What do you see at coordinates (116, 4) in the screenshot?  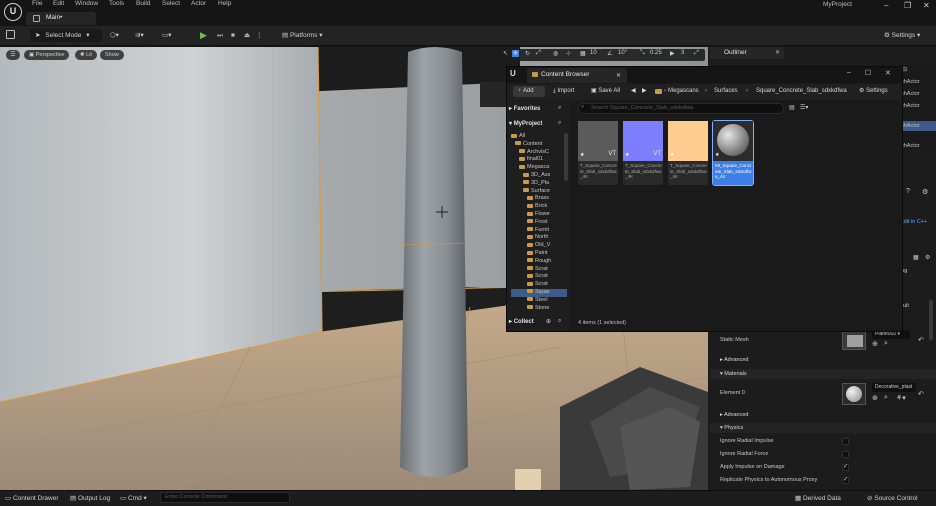 I see `menu-tools: Tools` at bounding box center [116, 4].